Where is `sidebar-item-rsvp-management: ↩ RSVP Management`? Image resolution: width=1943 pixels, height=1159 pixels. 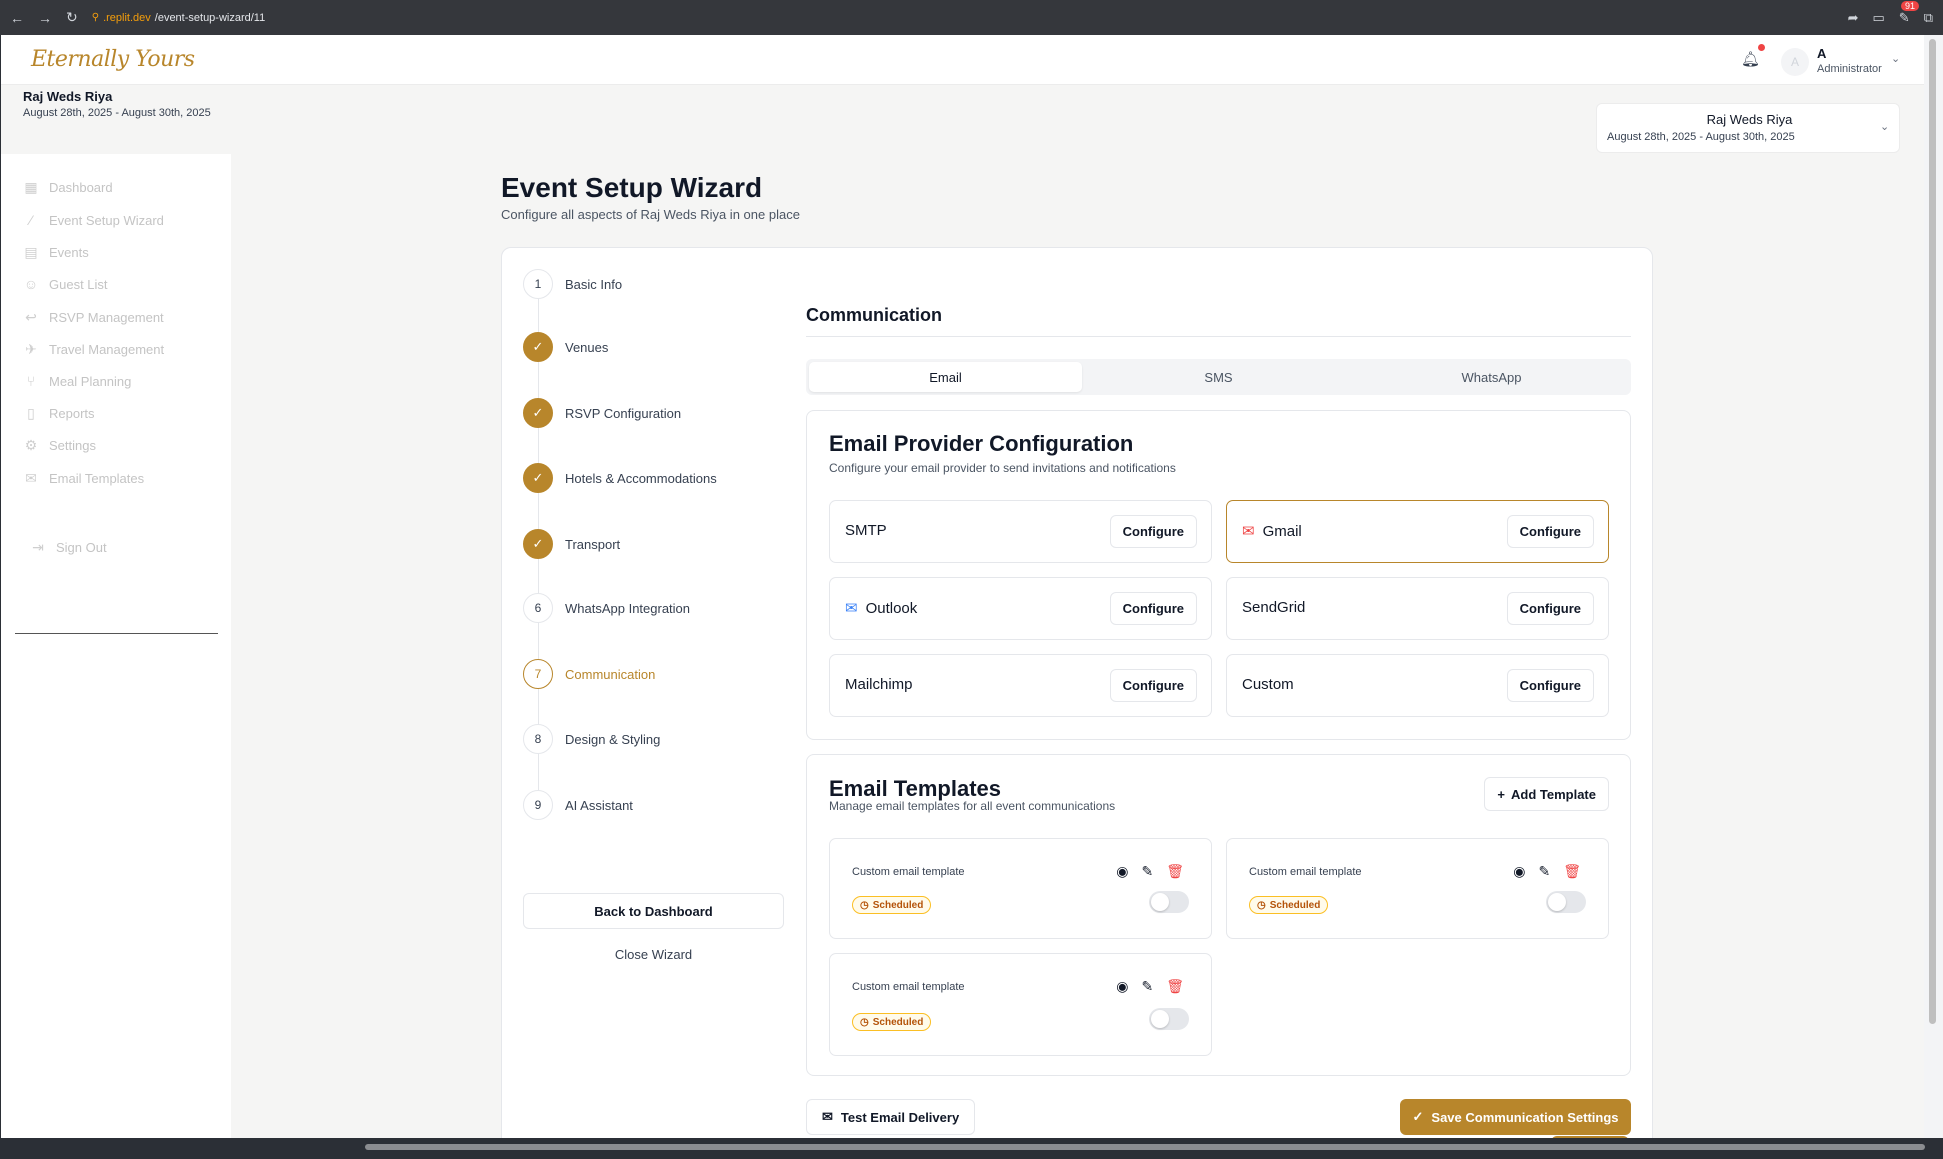 sidebar-item-rsvp-management: ↩ RSVP Management is located at coordinates (93, 317).